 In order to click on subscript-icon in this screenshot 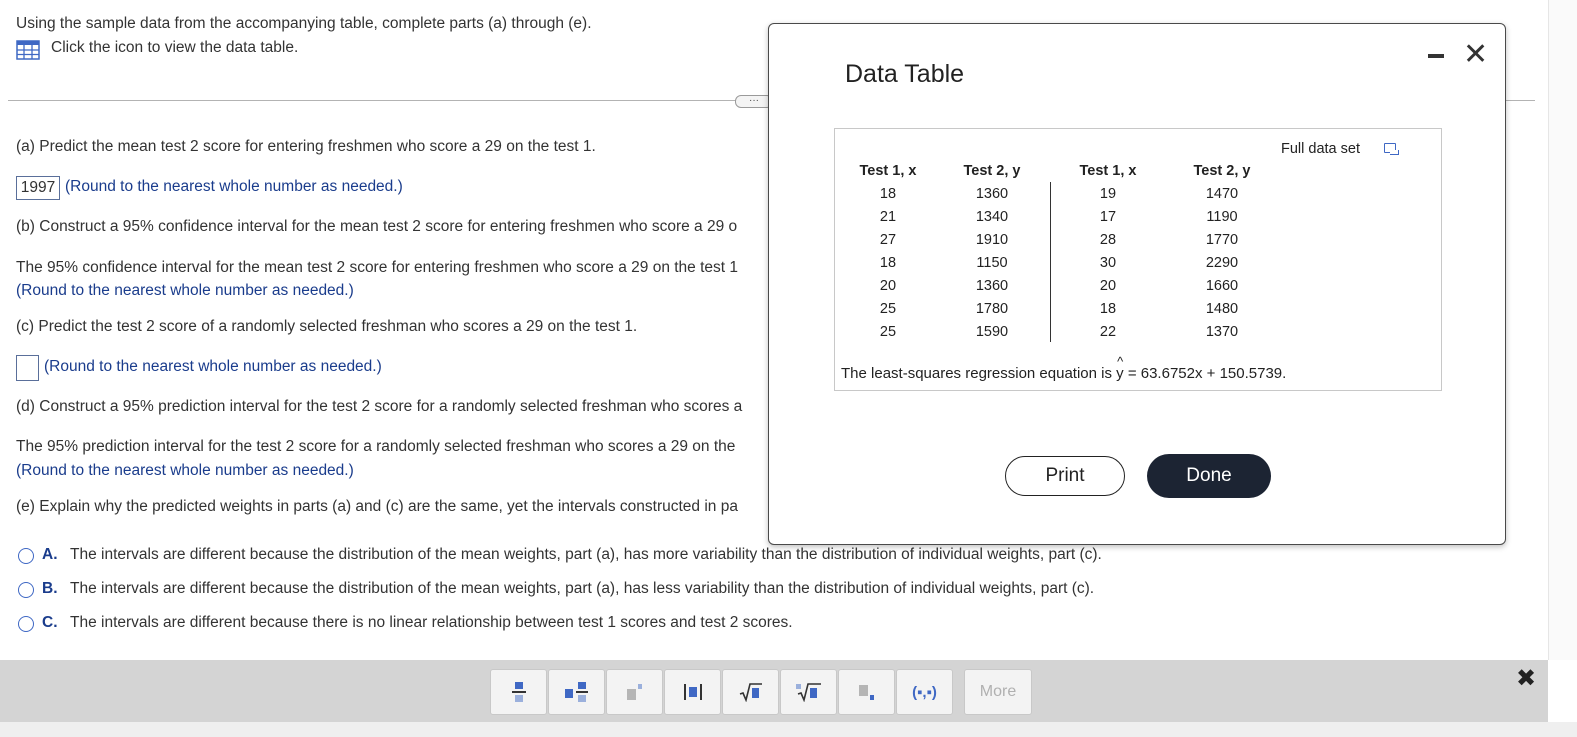, I will do `click(866, 692)`.